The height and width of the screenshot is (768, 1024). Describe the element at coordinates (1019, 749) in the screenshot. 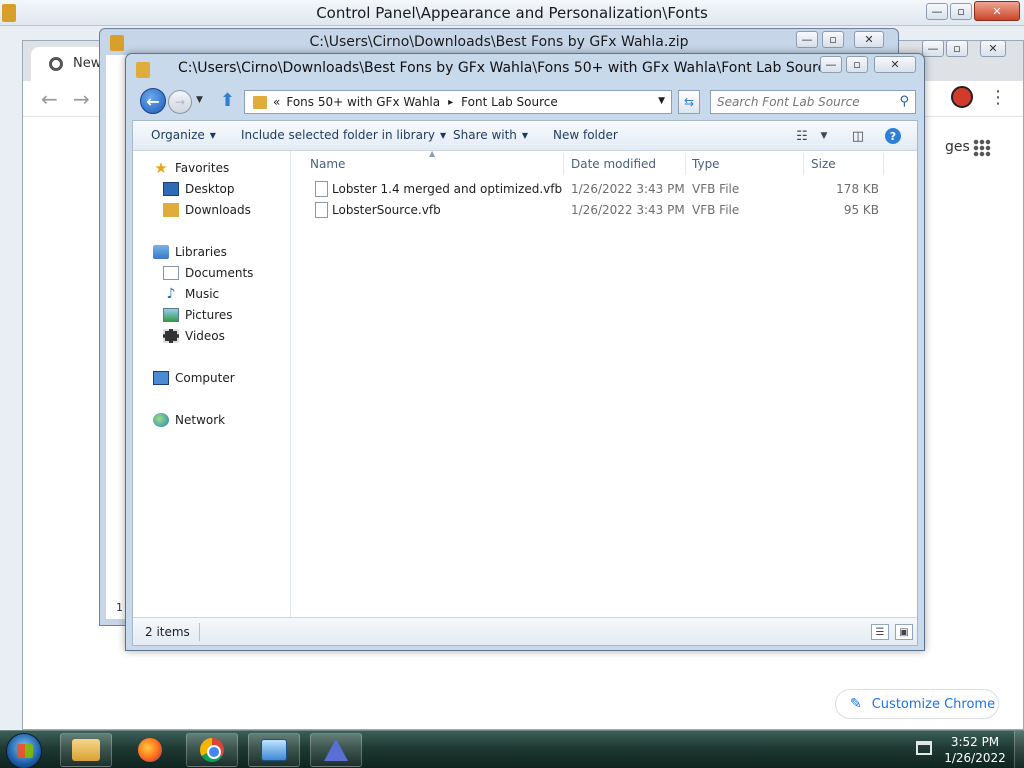

I see `show-desktop-button` at that location.